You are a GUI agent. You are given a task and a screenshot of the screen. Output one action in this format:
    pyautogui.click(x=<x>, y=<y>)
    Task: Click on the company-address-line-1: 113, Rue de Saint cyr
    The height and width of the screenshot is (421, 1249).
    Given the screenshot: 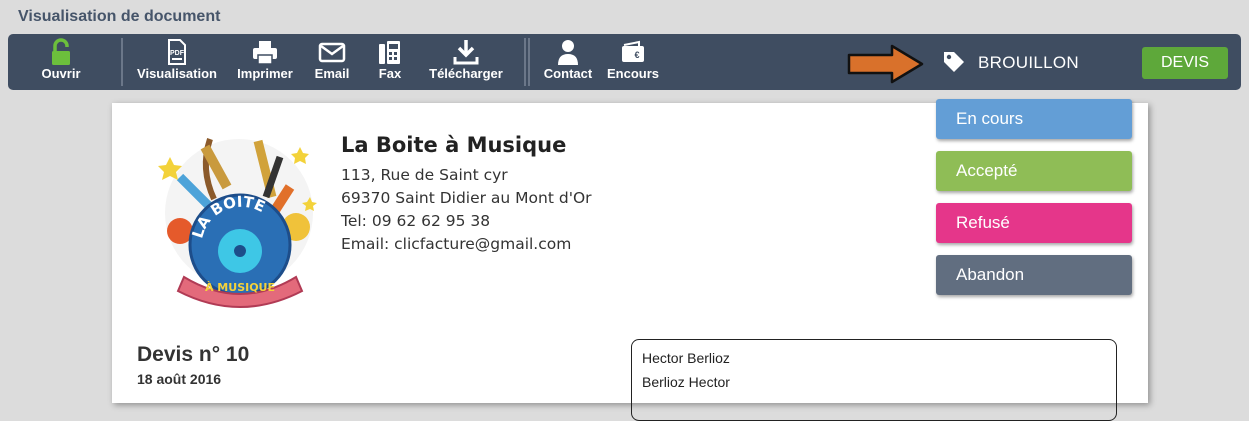 What is the action you would take?
    pyautogui.click(x=424, y=175)
    